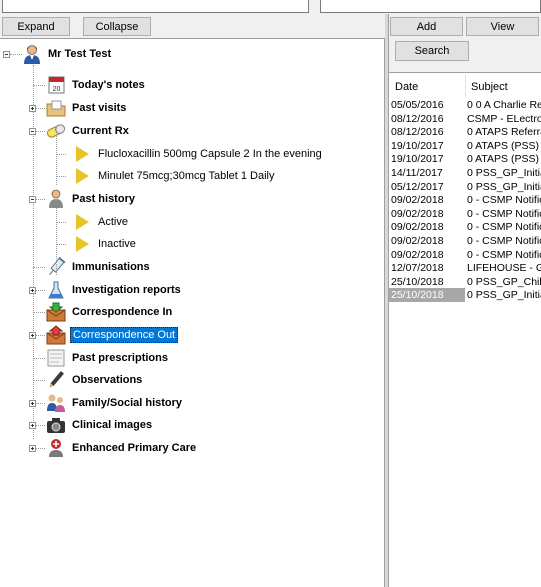 The height and width of the screenshot is (587, 541). What do you see at coordinates (489, 87) in the screenshot?
I see `column-header-subject: Subject` at bounding box center [489, 87].